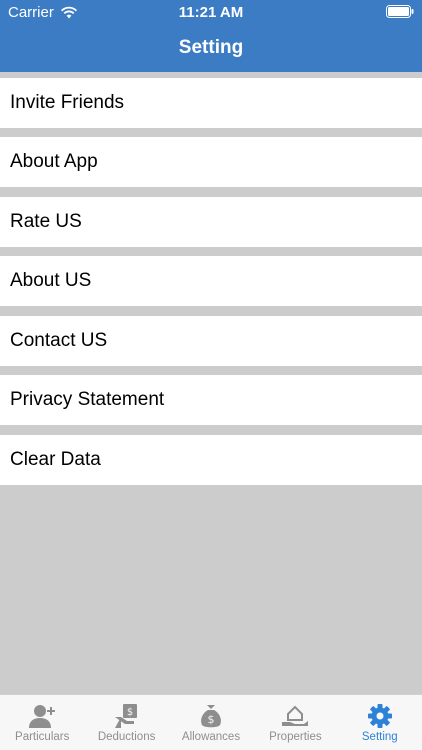  What do you see at coordinates (211, 103) in the screenshot?
I see `menu-item-invite-friends: Invite Friends` at bounding box center [211, 103].